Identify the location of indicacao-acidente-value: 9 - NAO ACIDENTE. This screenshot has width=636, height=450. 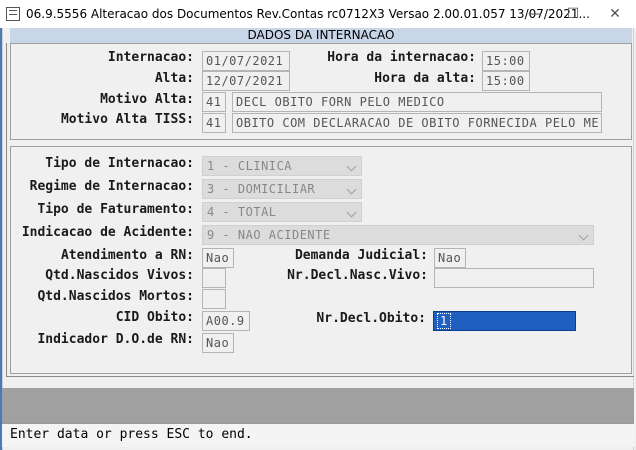
(269, 235).